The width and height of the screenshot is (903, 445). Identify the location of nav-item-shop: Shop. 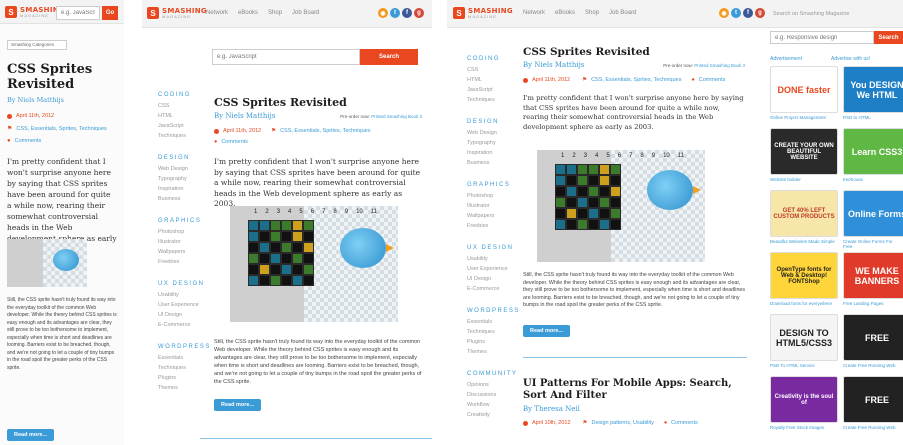
(592, 13).